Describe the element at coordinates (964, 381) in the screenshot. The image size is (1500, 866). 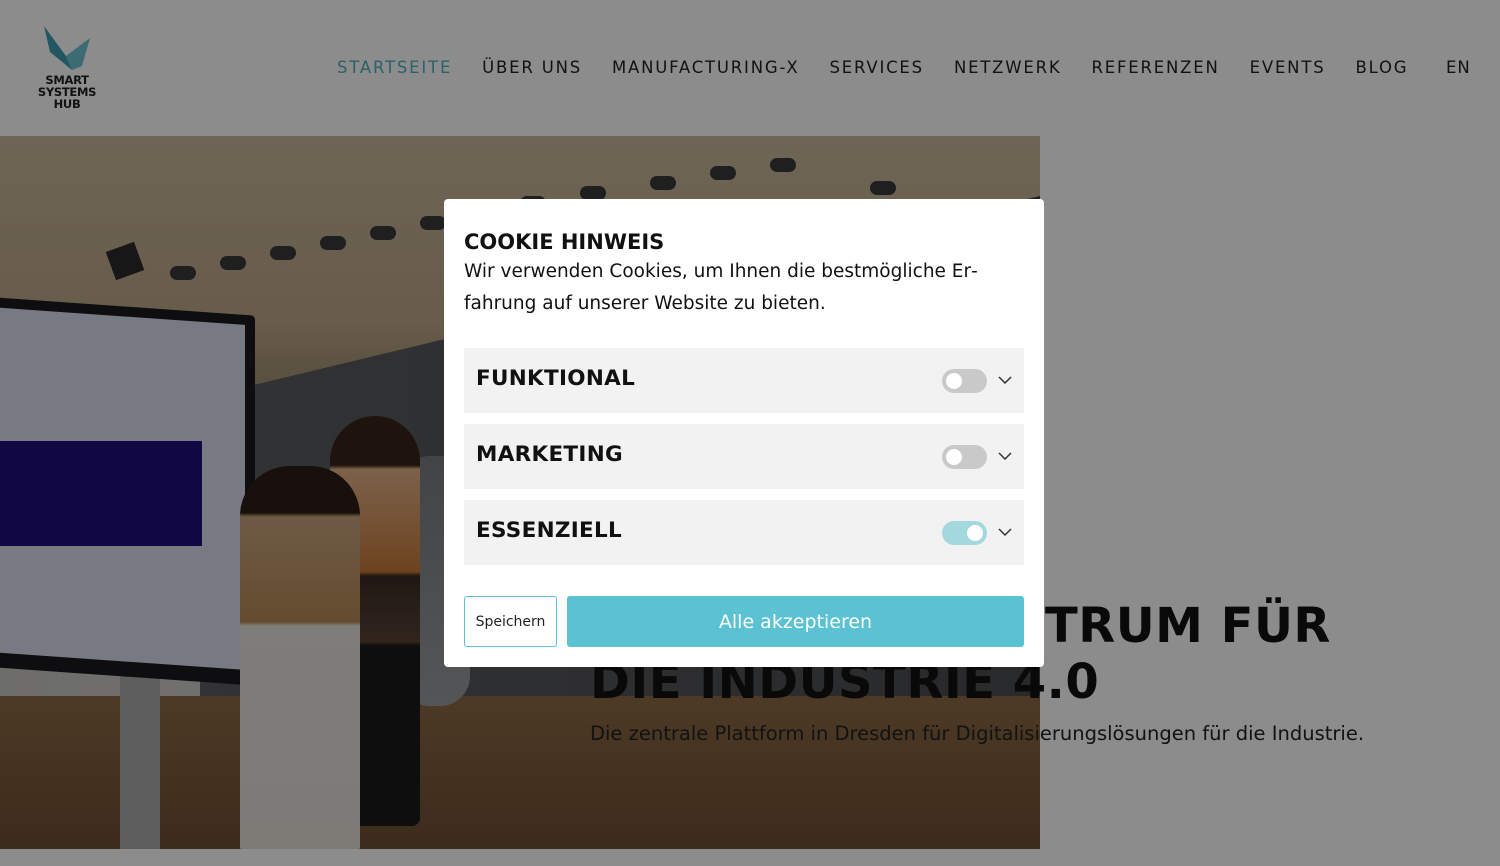
I see `funktional-toggle` at that location.